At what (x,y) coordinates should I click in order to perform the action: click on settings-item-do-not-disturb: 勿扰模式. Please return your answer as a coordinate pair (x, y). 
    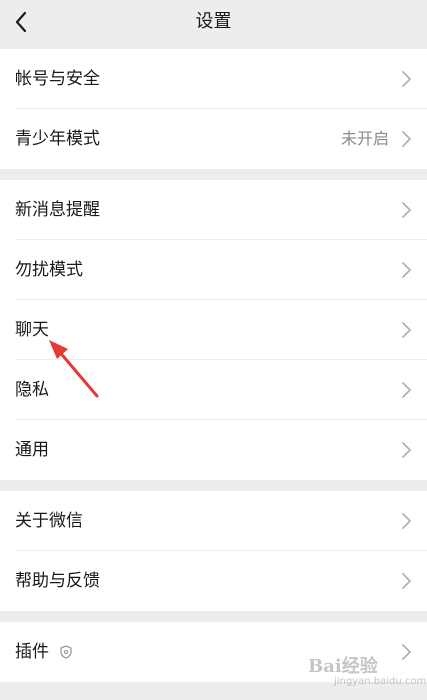
    Looking at the image, I should click on (213, 270).